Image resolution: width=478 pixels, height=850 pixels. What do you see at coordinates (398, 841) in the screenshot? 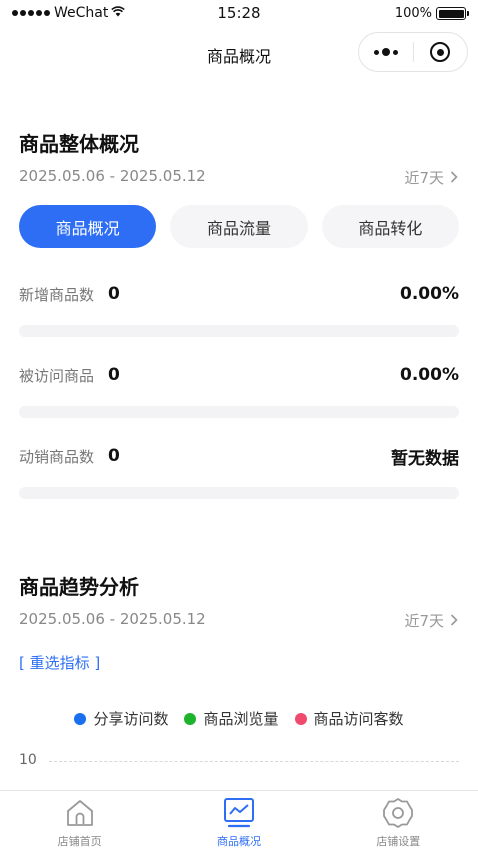
I see `tabbar-label: 店铺设置` at bounding box center [398, 841].